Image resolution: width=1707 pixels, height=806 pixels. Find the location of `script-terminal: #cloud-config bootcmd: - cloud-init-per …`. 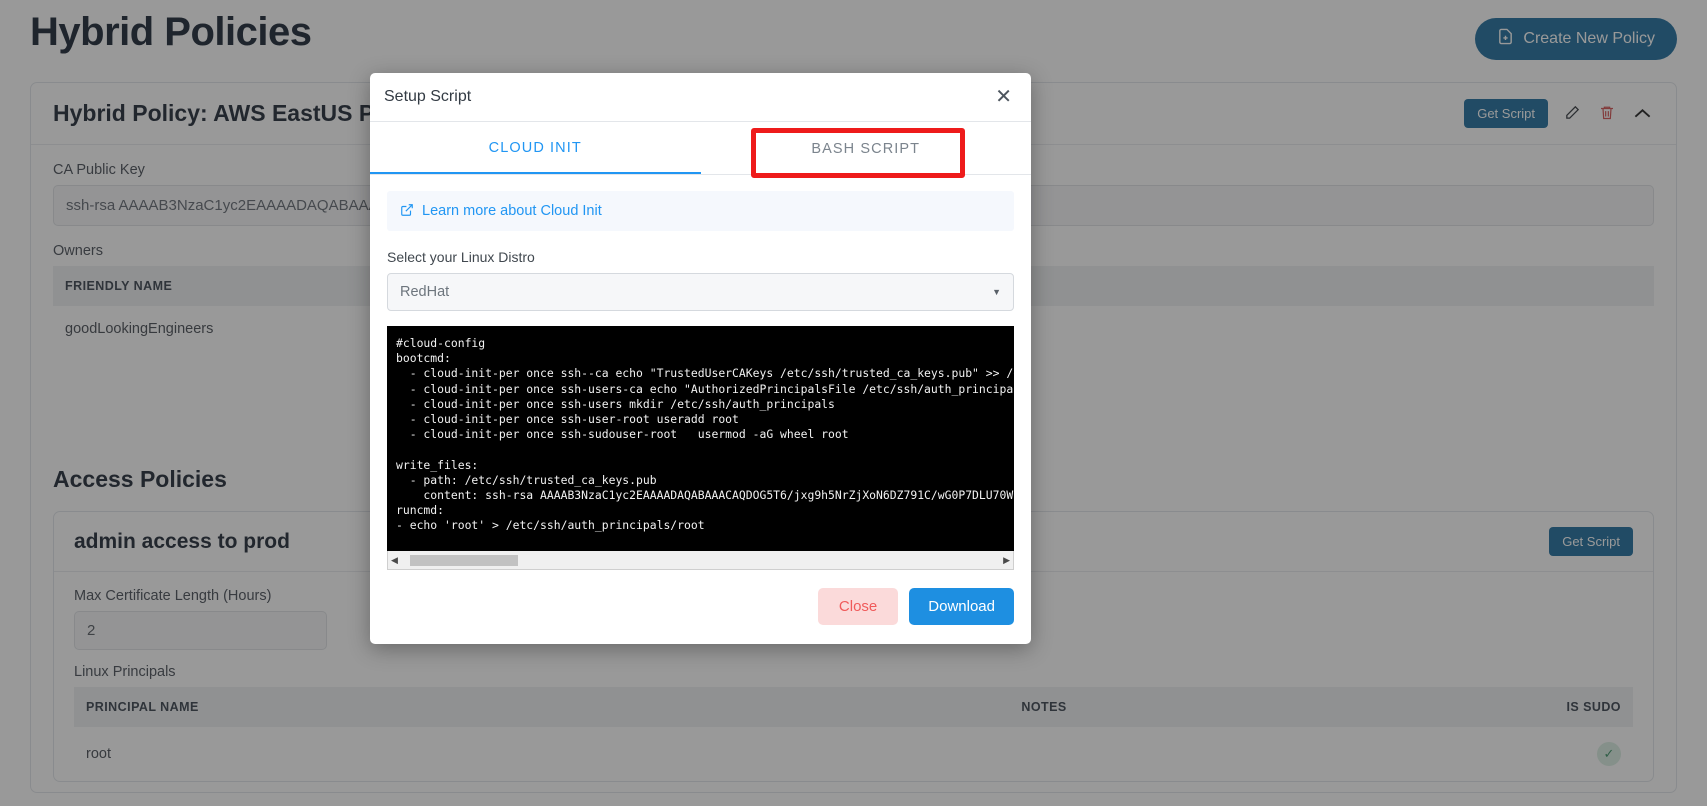

script-terminal: #cloud-config bootcmd: - cloud-init-per … is located at coordinates (700, 438).